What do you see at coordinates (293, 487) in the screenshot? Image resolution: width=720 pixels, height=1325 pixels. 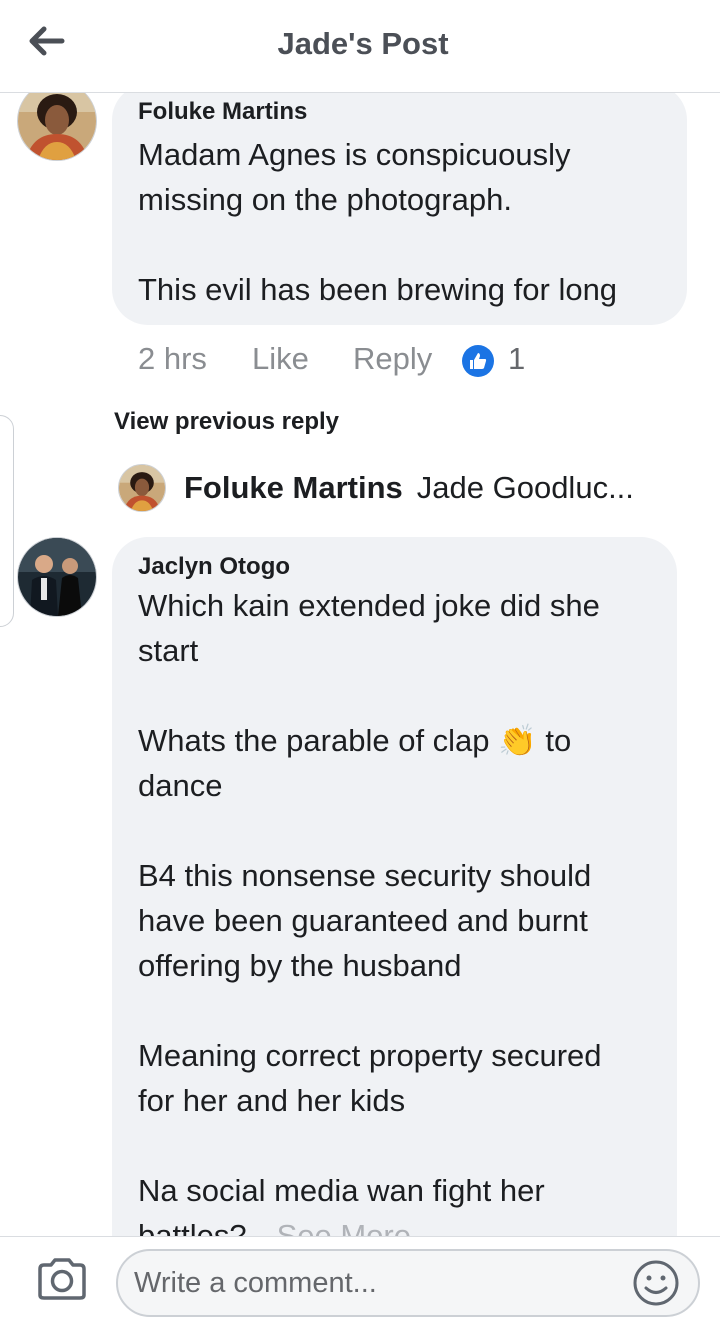 I see `reply-author: Foluke Martins` at bounding box center [293, 487].